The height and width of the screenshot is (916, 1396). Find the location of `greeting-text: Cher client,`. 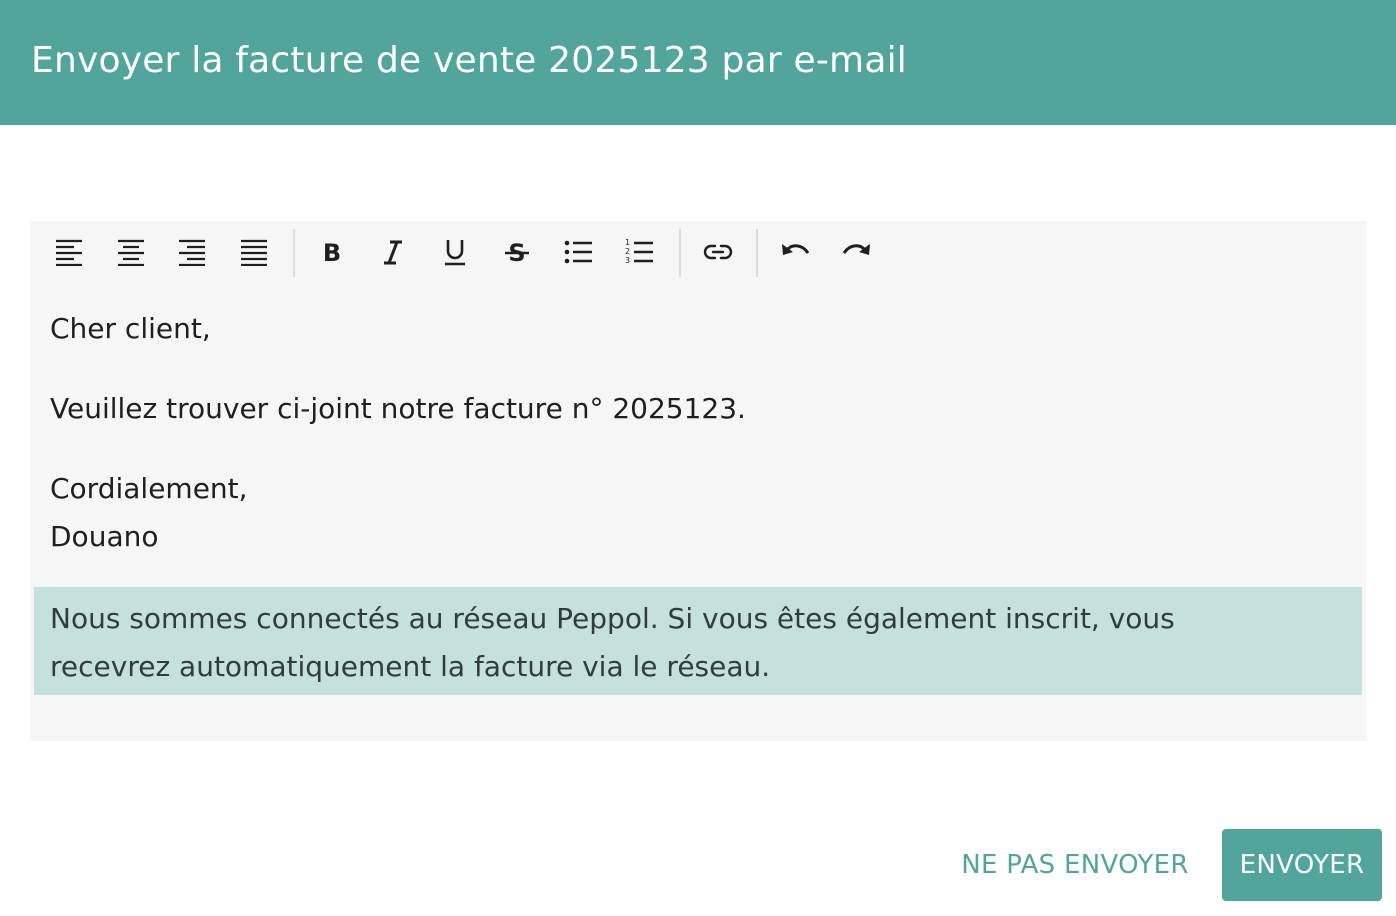

greeting-text: Cher client, is located at coordinates (130, 328).